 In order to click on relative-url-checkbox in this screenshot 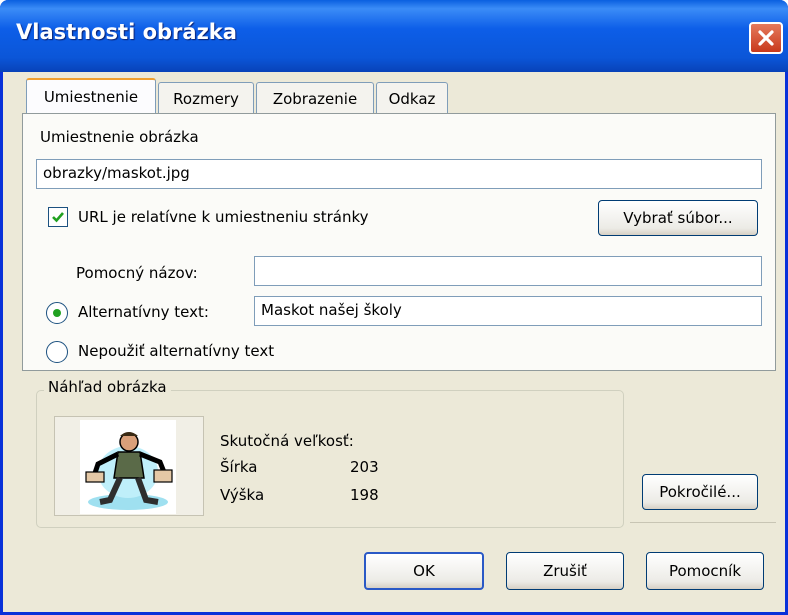, I will do `click(58, 217)`.